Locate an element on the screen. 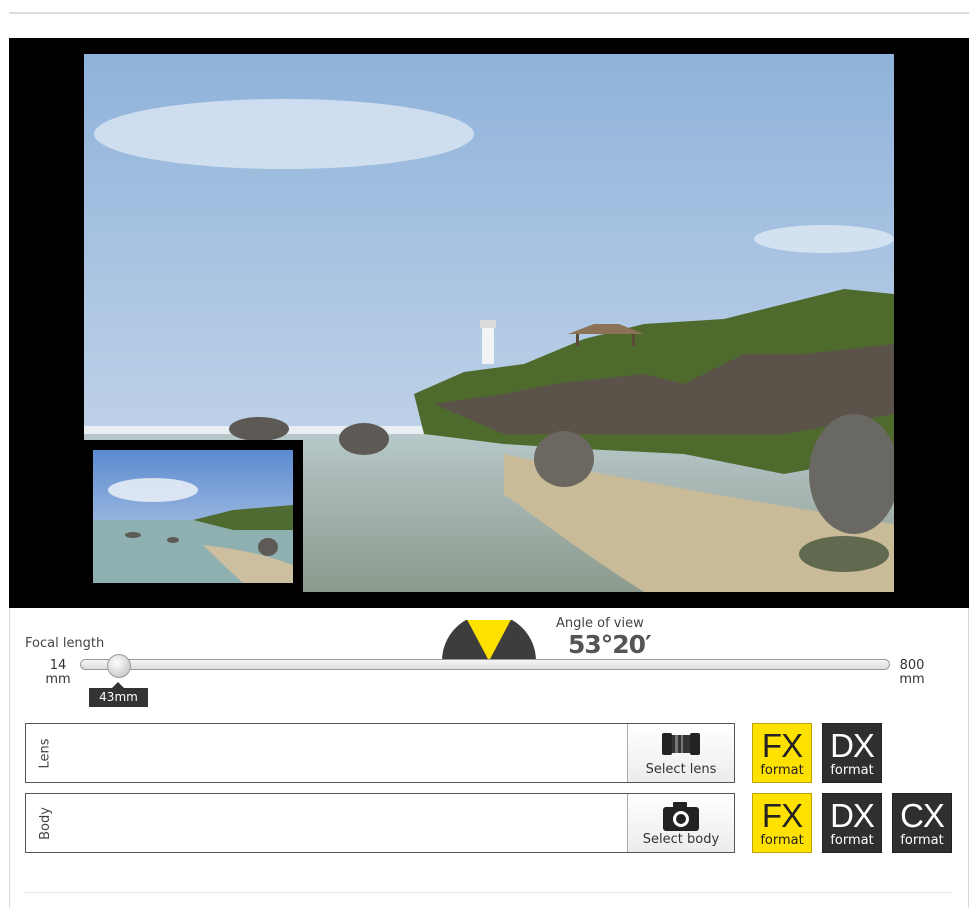 The image size is (978, 908). body-cx-big: CX is located at coordinates (922, 815).